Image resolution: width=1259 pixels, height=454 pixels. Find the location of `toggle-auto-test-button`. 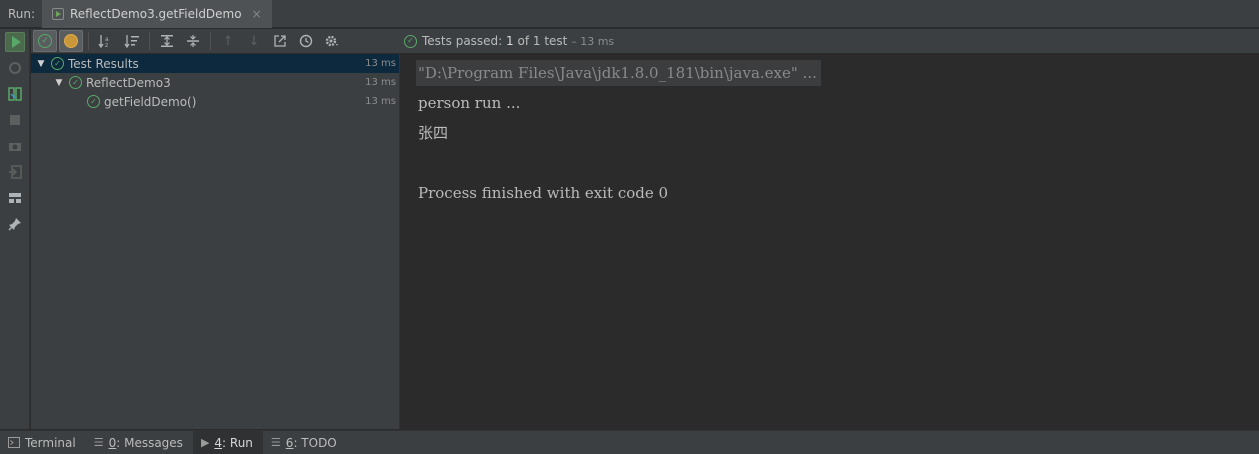

toggle-auto-test-button is located at coordinates (15, 94).